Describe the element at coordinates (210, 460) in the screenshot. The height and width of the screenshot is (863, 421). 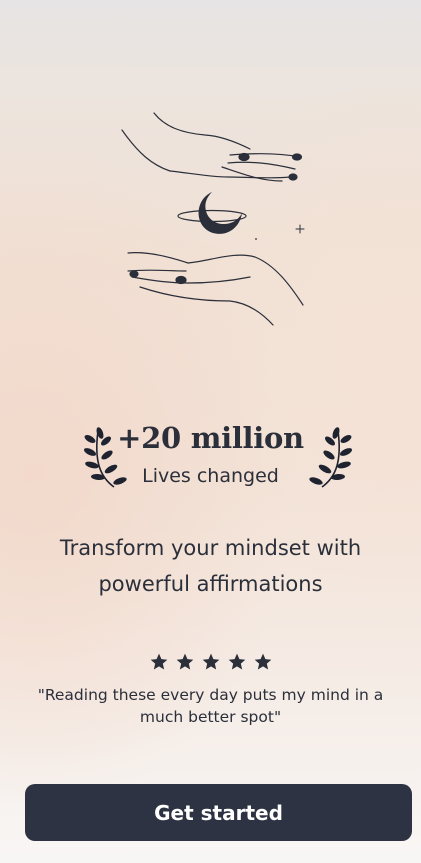
I see `stat-section: +20 million Lives changed` at that location.